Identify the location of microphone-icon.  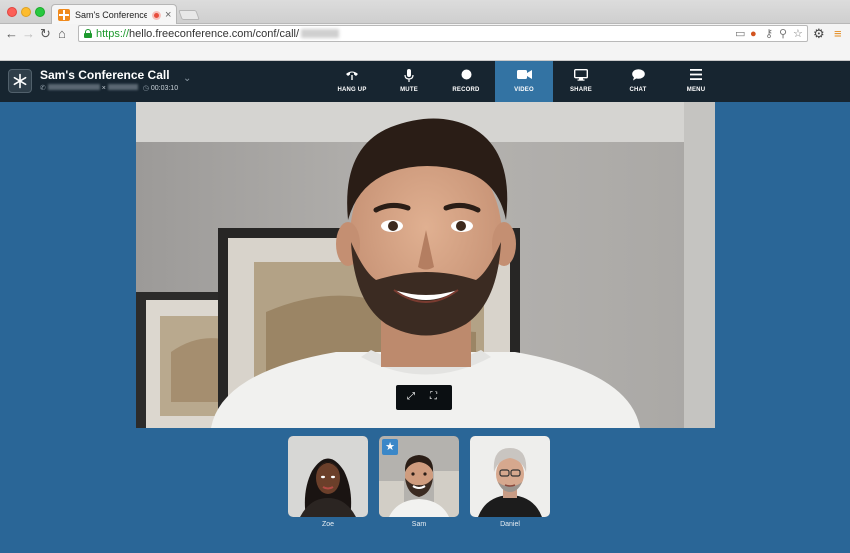
(409, 76).